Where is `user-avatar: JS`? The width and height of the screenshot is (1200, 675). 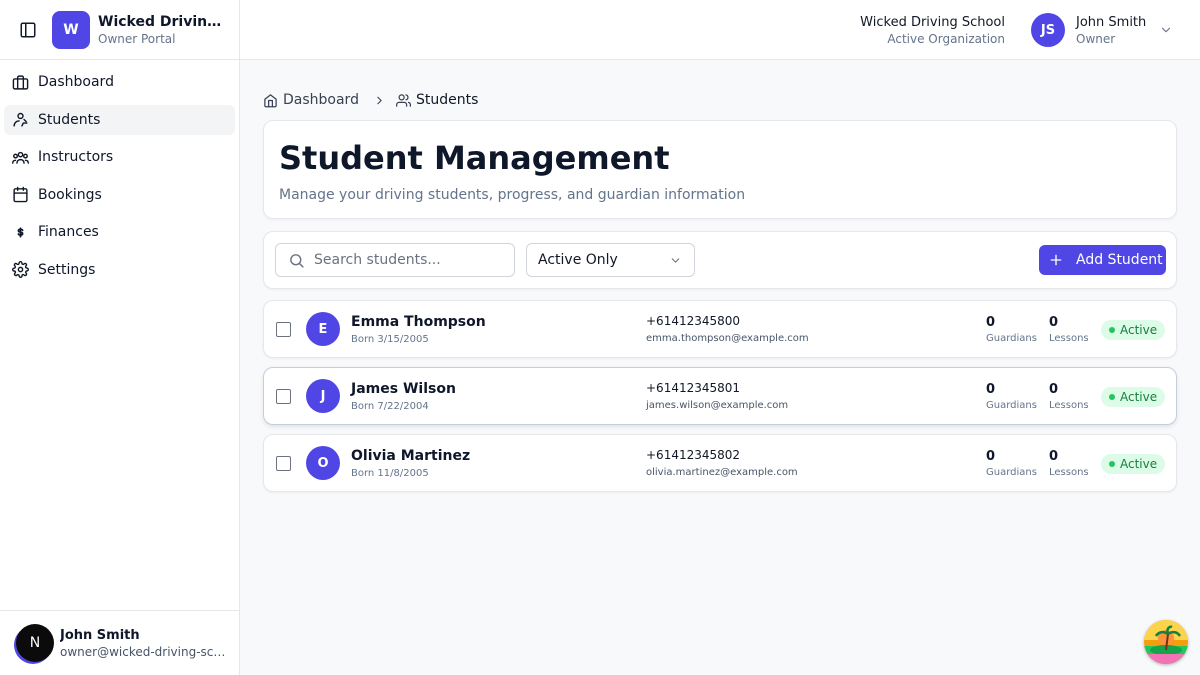
user-avatar: JS is located at coordinates (1048, 30).